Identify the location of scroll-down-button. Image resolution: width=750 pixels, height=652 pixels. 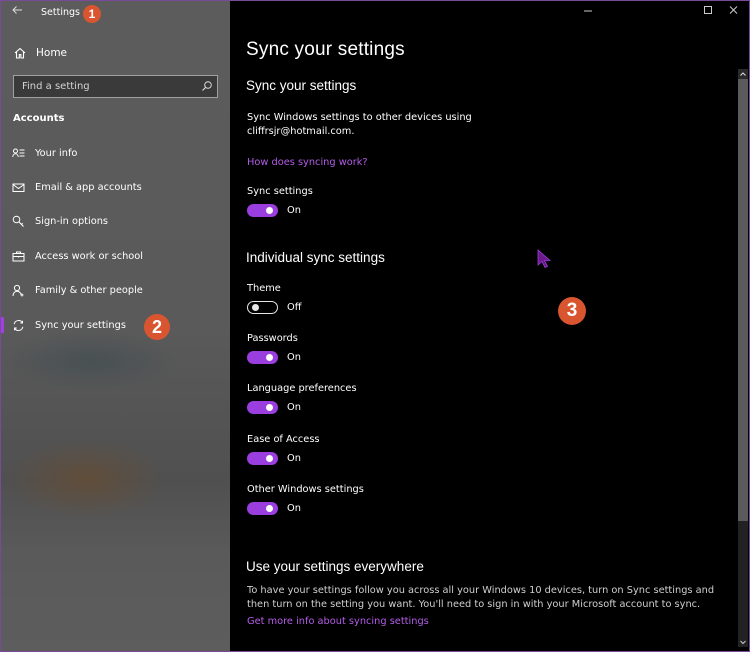
(743, 642).